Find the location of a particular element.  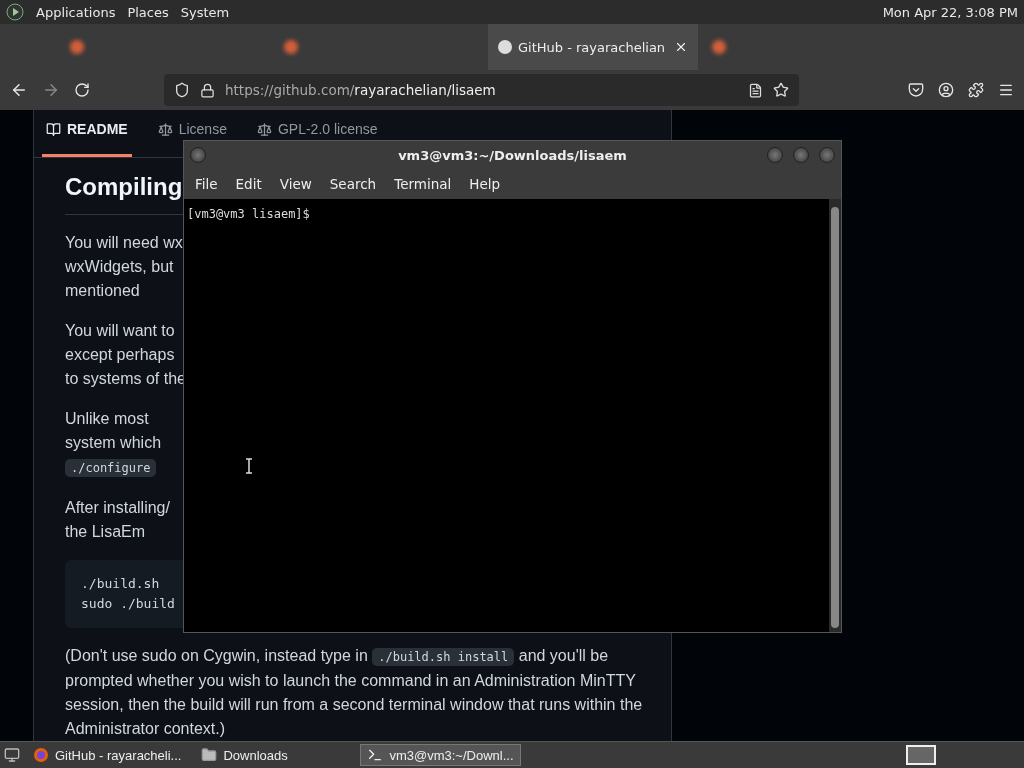

readme-tab: README is located at coordinates (87, 138).